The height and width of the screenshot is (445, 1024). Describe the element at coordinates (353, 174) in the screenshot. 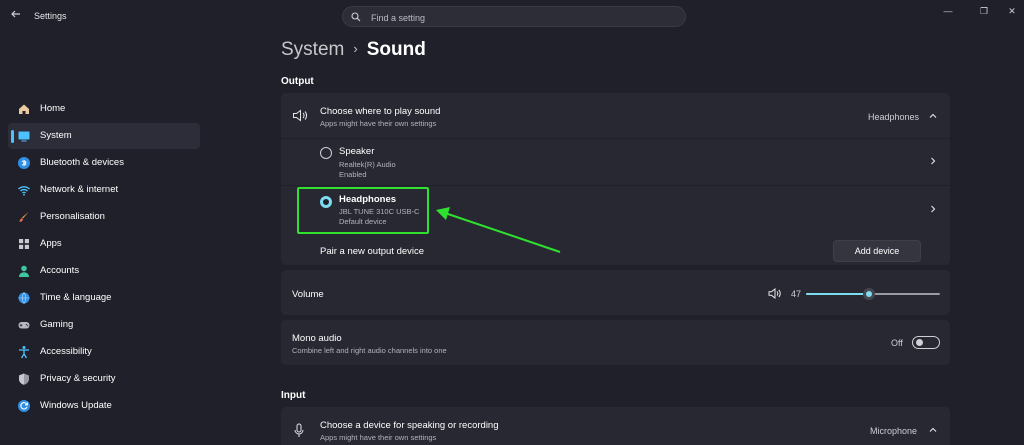

I see `device-status: Enabled` at that location.